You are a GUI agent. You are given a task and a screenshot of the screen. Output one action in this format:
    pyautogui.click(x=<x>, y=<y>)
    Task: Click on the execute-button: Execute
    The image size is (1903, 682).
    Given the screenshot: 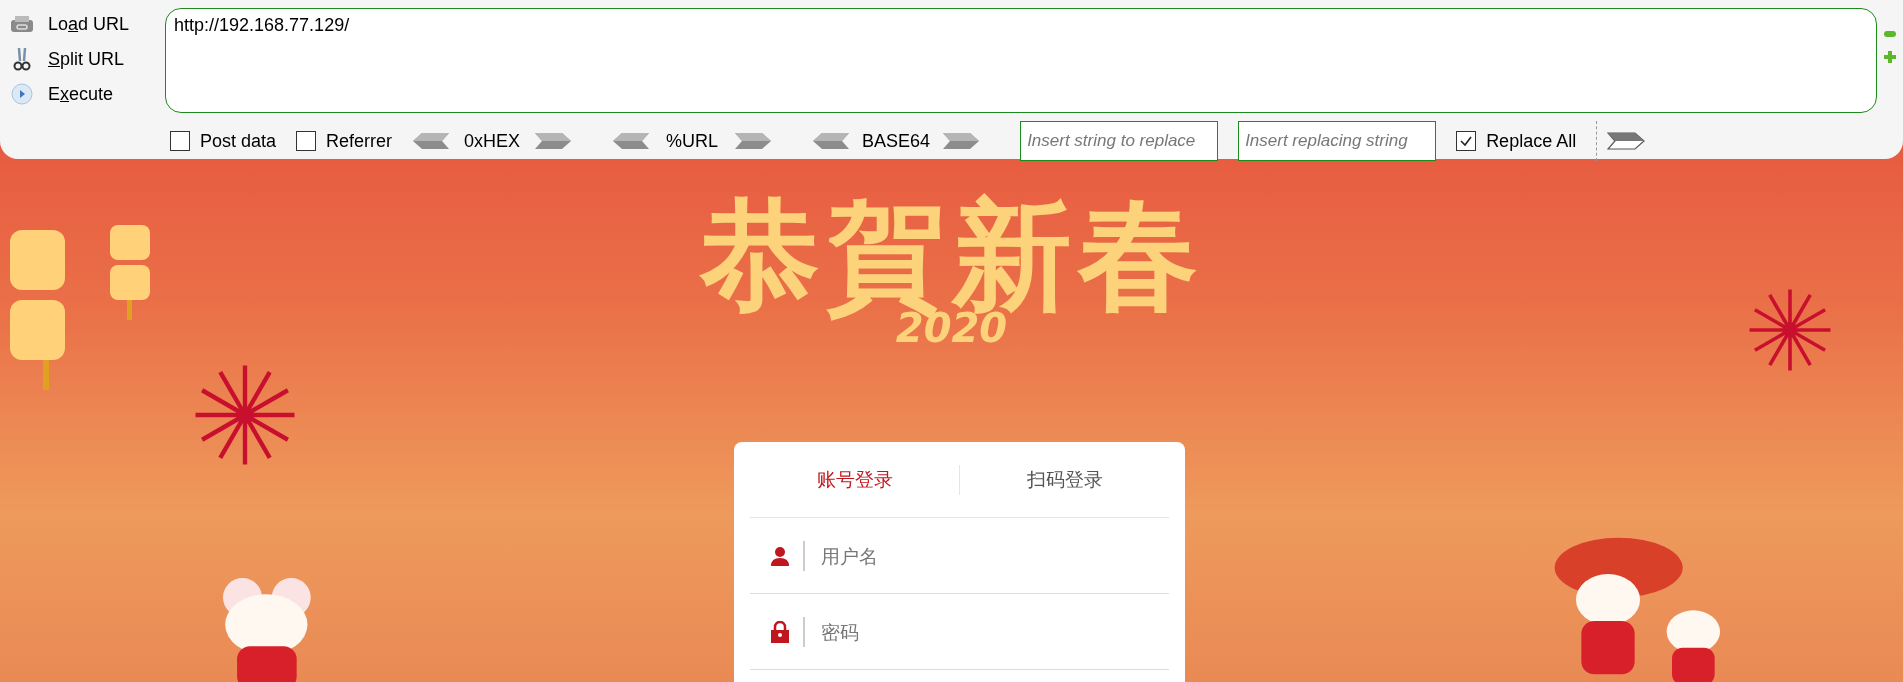 What is the action you would take?
    pyautogui.click(x=87, y=94)
    